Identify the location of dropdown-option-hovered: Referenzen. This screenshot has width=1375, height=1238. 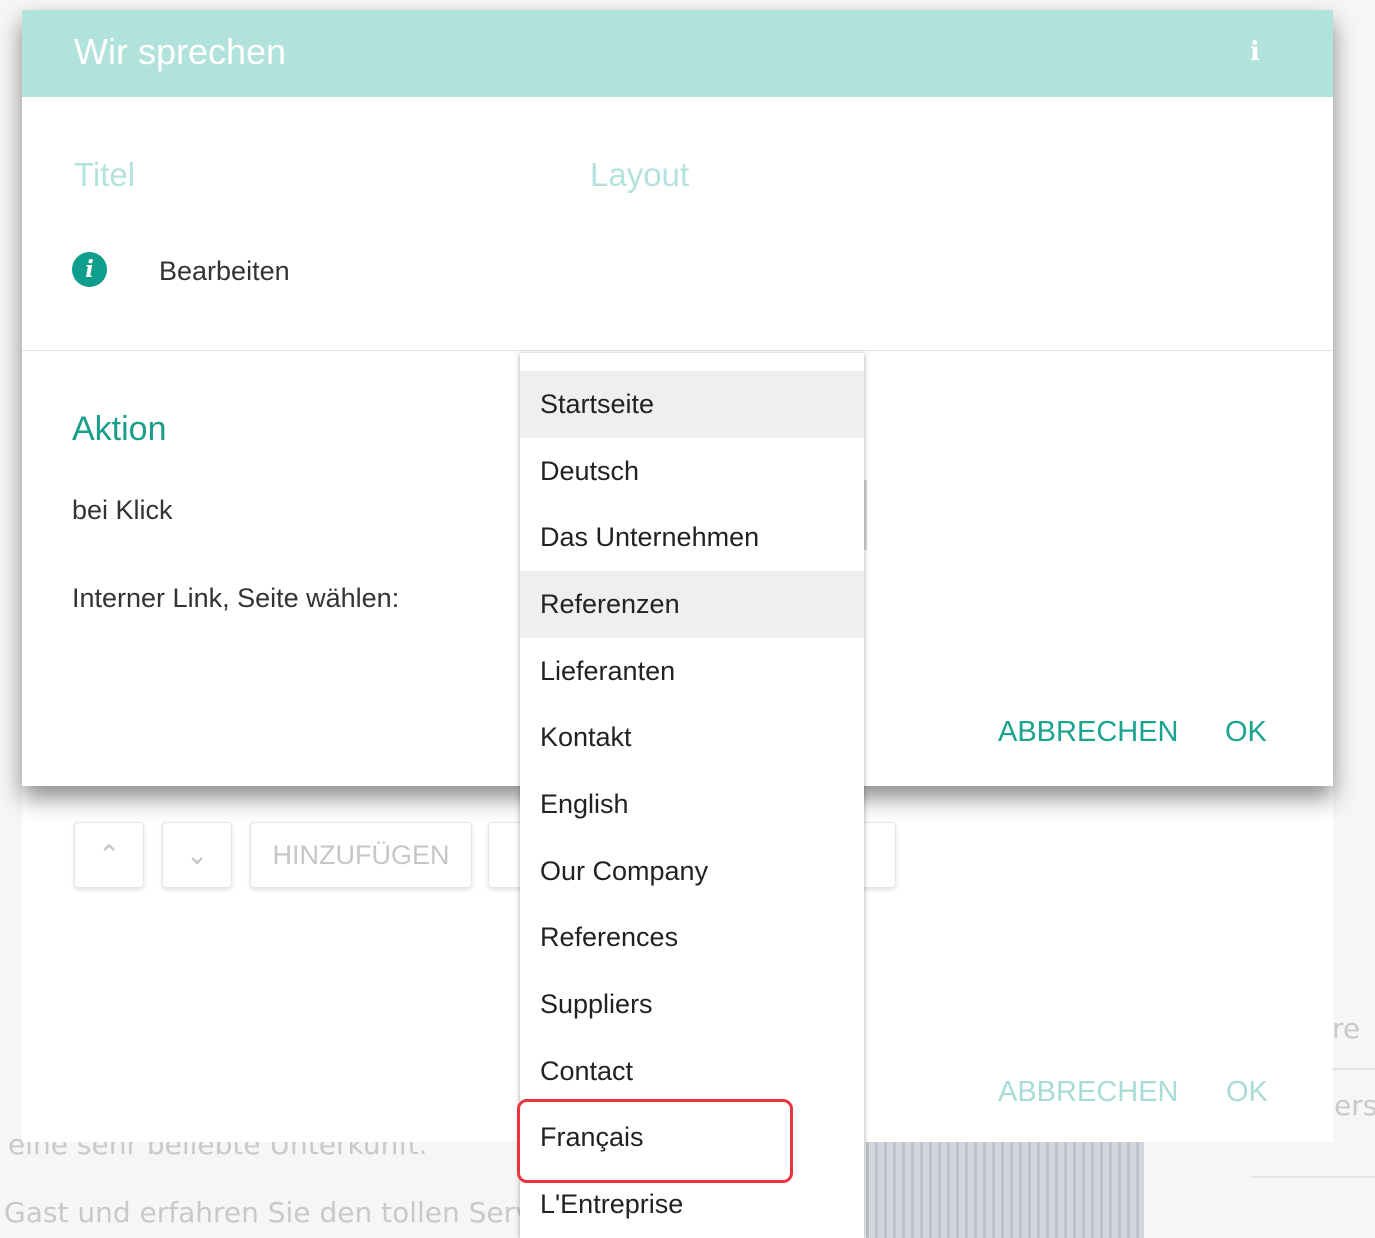
(692, 604).